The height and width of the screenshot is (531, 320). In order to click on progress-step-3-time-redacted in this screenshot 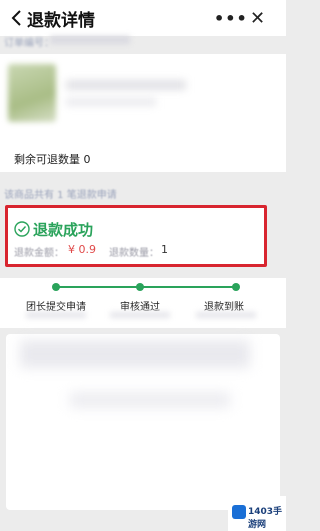, I will do `click(226, 315)`.